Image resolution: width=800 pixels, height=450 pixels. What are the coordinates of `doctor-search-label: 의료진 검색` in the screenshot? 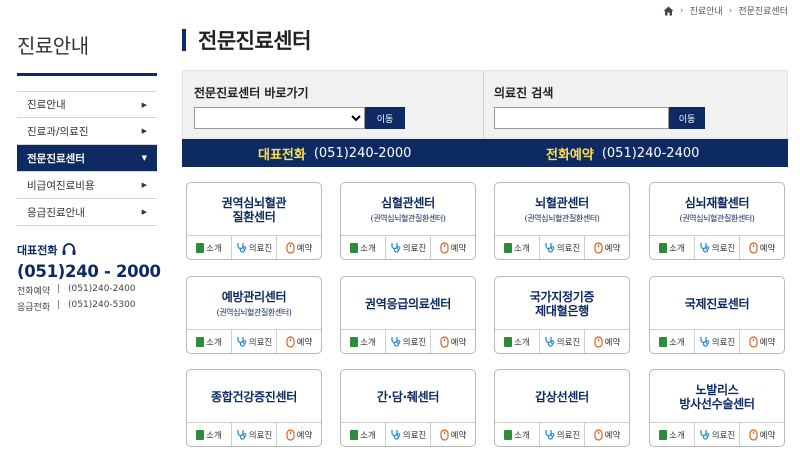 It's located at (524, 93).